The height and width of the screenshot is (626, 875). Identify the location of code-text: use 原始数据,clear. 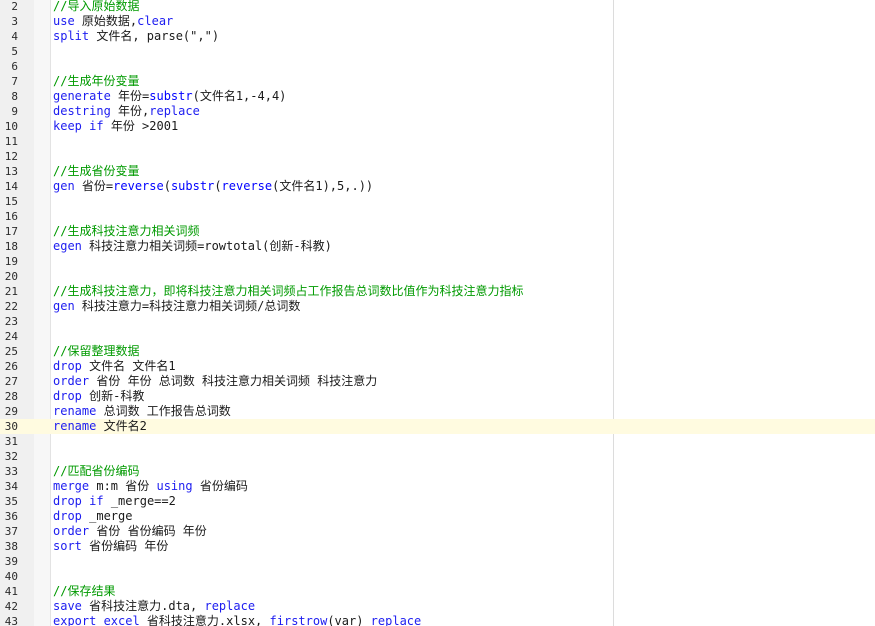
(113, 21).